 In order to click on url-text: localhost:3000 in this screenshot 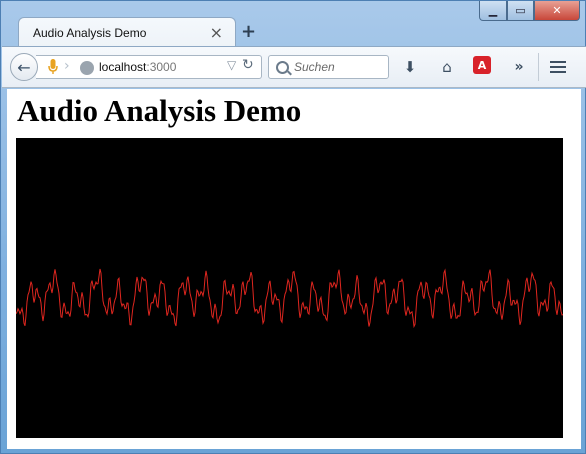, I will do `click(137, 67)`.